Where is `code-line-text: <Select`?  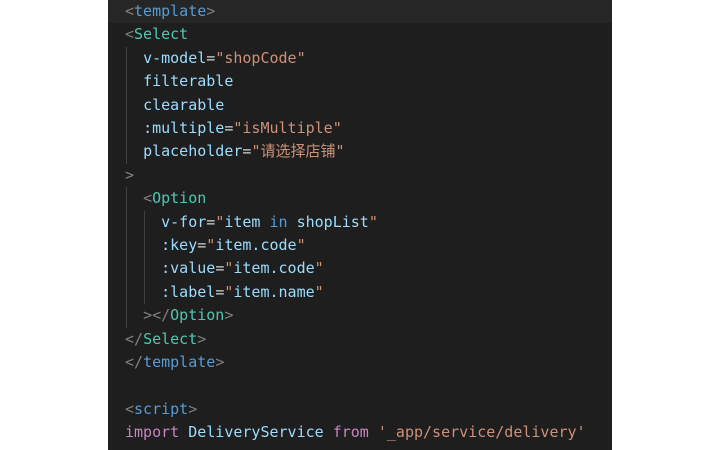
code-line-text: <Select is located at coordinates (156, 34).